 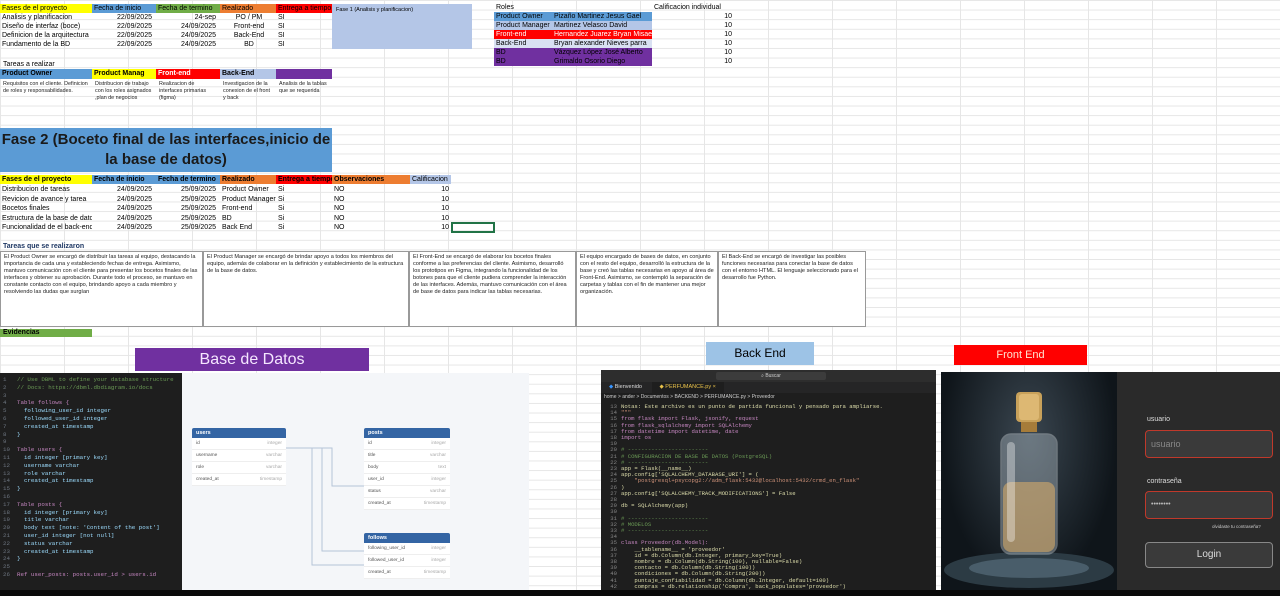 What do you see at coordinates (407, 561) in the screenshot?
I see `diagram-field-row: followed_user_id integer` at bounding box center [407, 561].